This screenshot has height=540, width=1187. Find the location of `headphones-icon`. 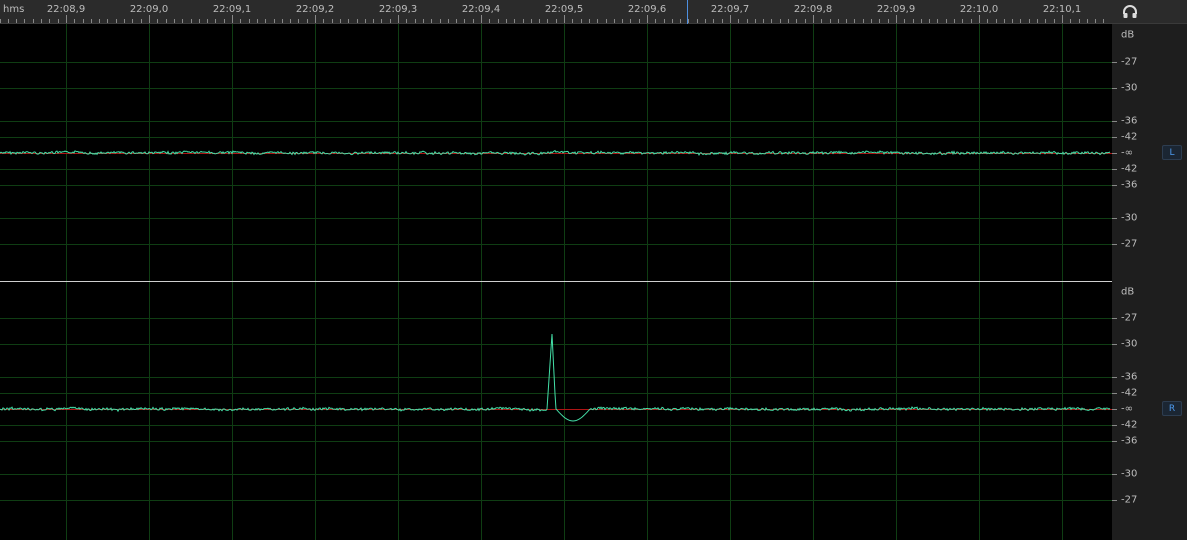

headphones-icon is located at coordinates (1130, 12).